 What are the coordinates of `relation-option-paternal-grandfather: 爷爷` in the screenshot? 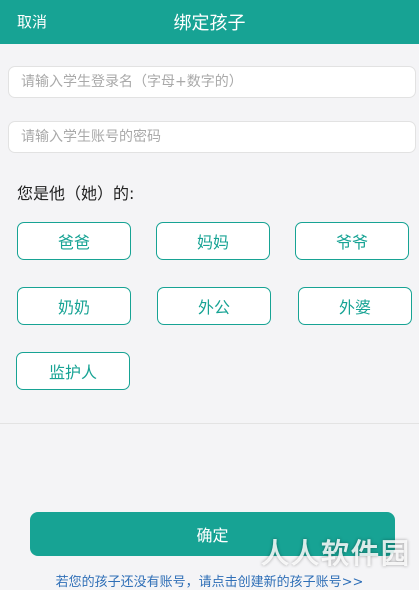 It's located at (352, 241).